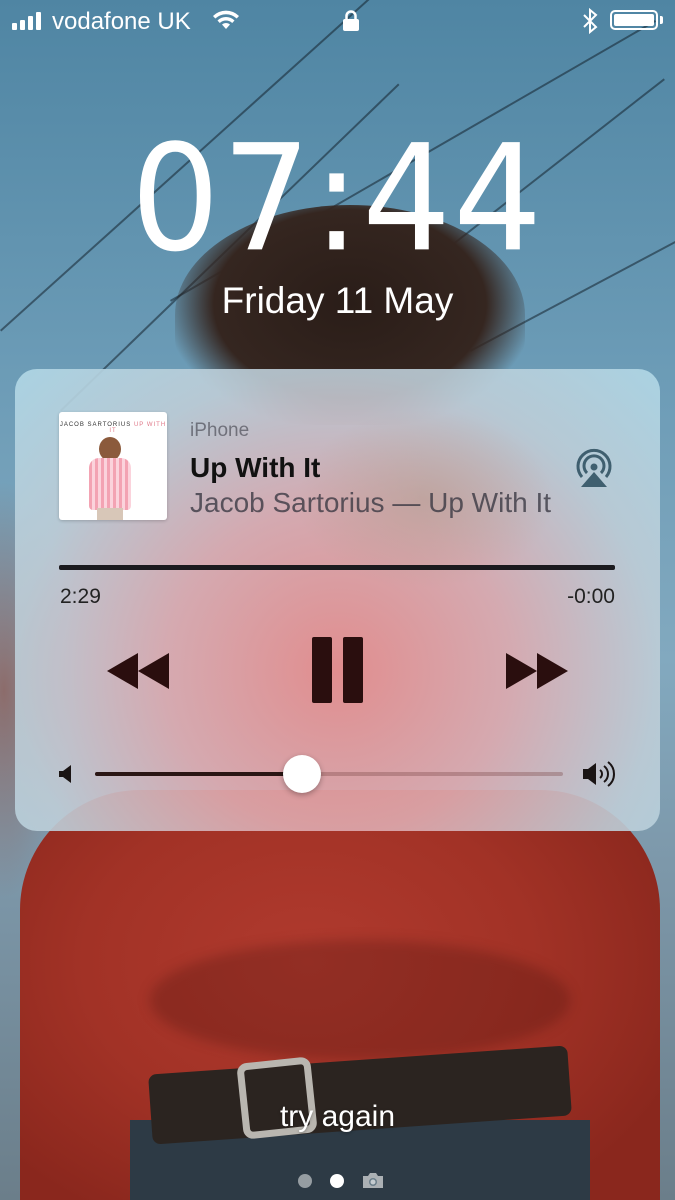  What do you see at coordinates (95, 425) in the screenshot?
I see `album-art-artist-text: JACOB SARTORIUS` at bounding box center [95, 425].